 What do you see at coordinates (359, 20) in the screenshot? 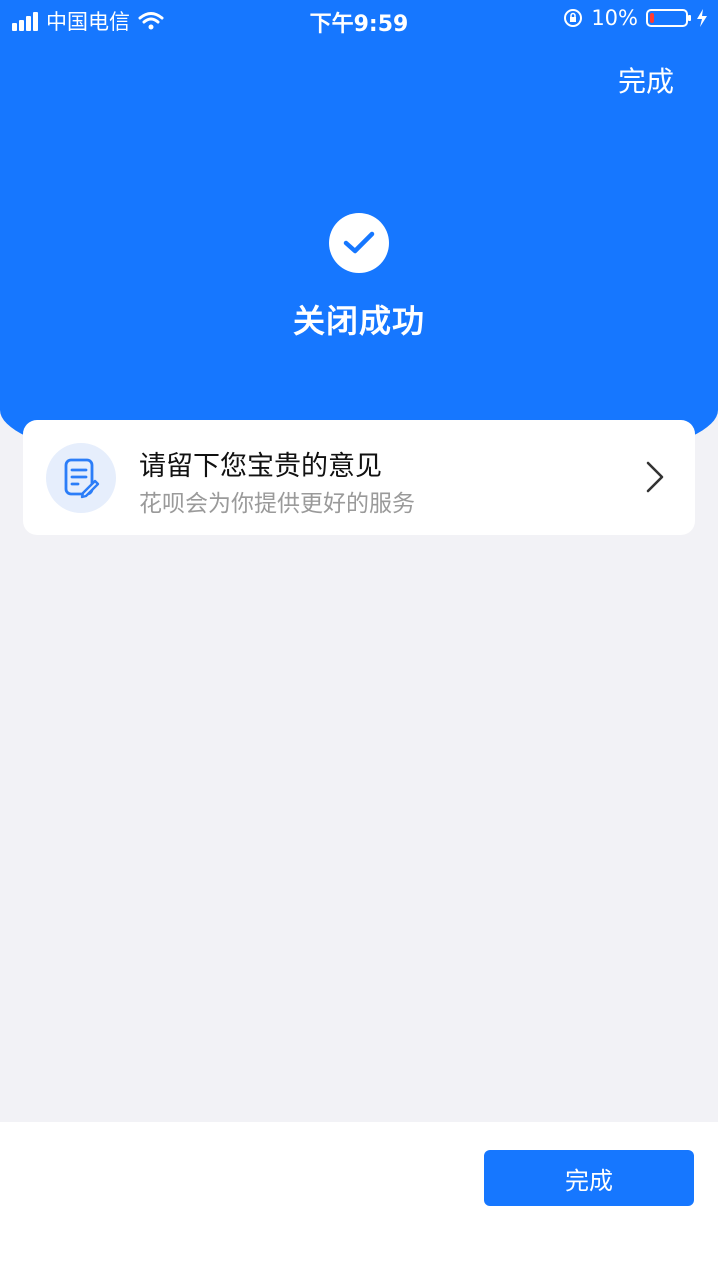
I see `status-bar: 中国电信 下午9:59 10%` at bounding box center [359, 20].